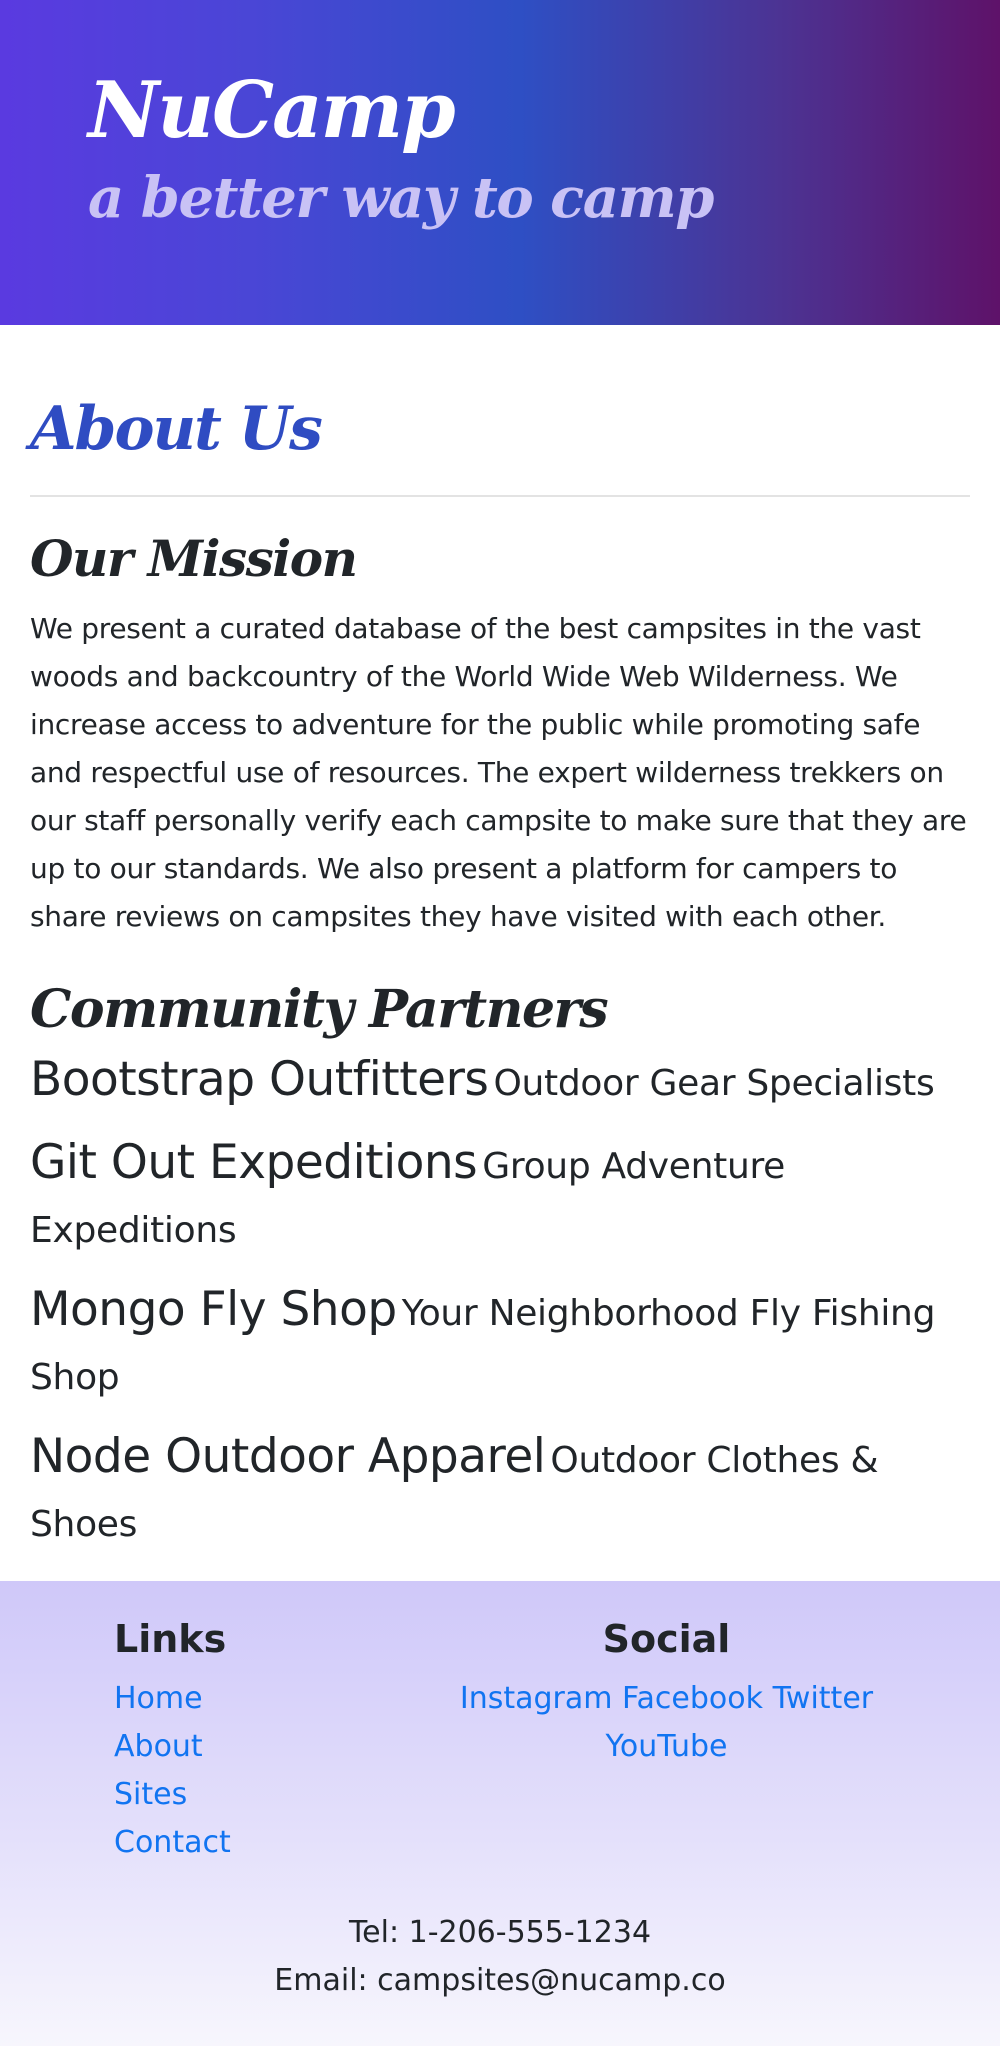 Image resolution: width=1000 pixels, height=2046 pixels. I want to click on brand-title: NuCamp, so click(272, 110).